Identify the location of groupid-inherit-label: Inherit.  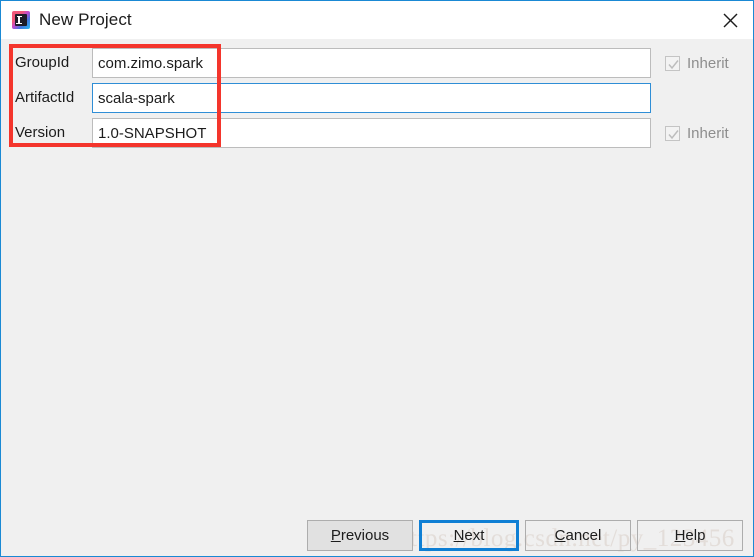
(708, 63).